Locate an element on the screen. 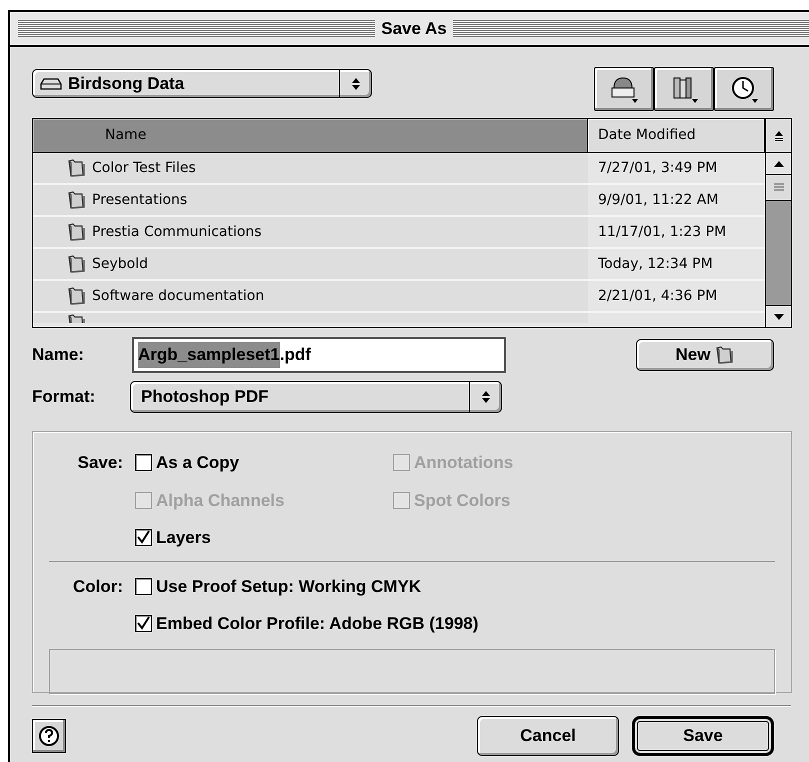  help-icon is located at coordinates (49, 736).